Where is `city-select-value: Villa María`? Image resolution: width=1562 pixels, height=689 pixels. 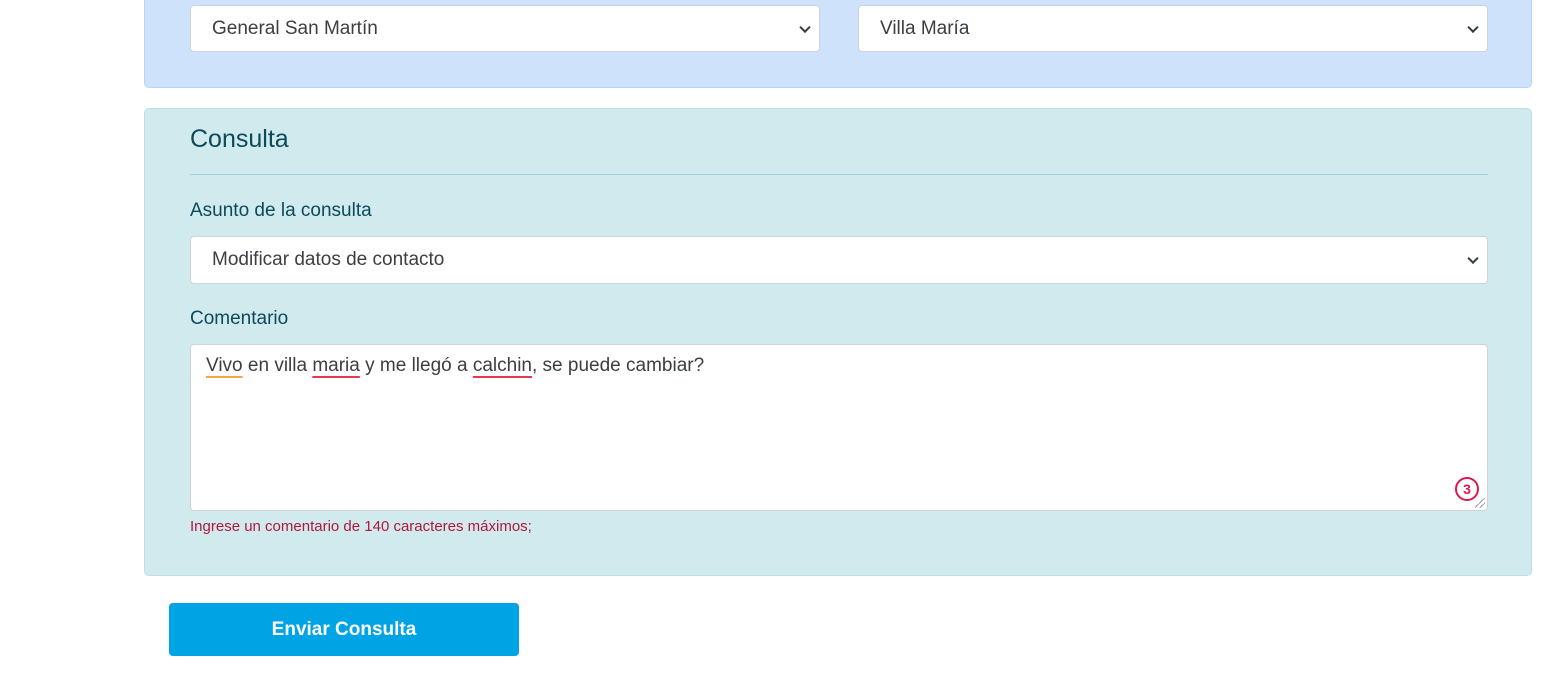
city-select-value: Villa María is located at coordinates (925, 28).